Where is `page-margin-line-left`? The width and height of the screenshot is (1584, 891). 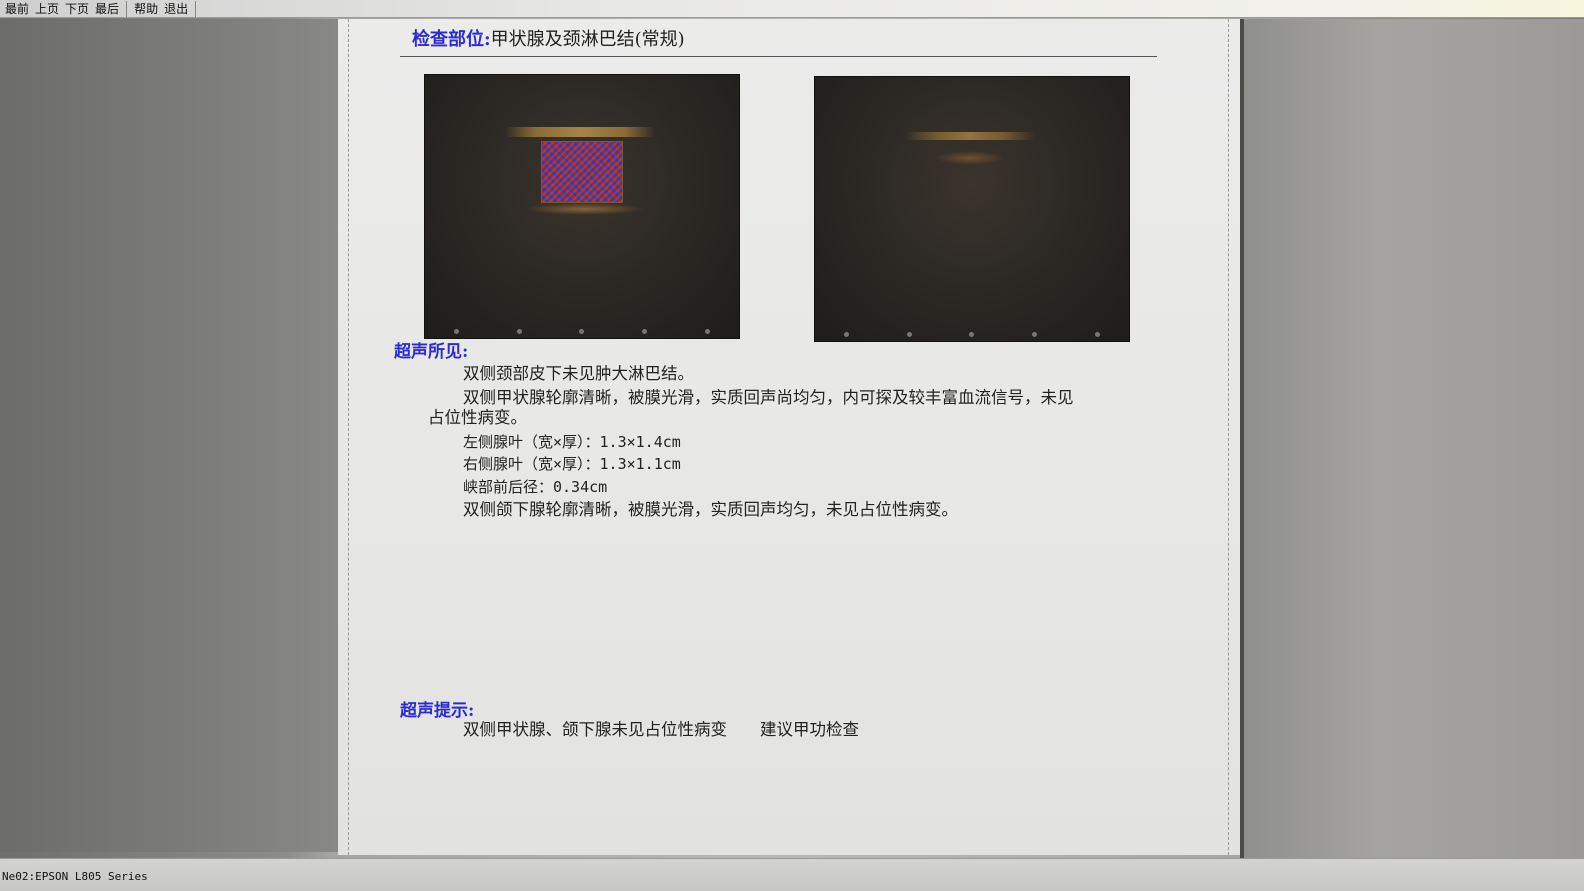
page-margin-line-left is located at coordinates (348, 437).